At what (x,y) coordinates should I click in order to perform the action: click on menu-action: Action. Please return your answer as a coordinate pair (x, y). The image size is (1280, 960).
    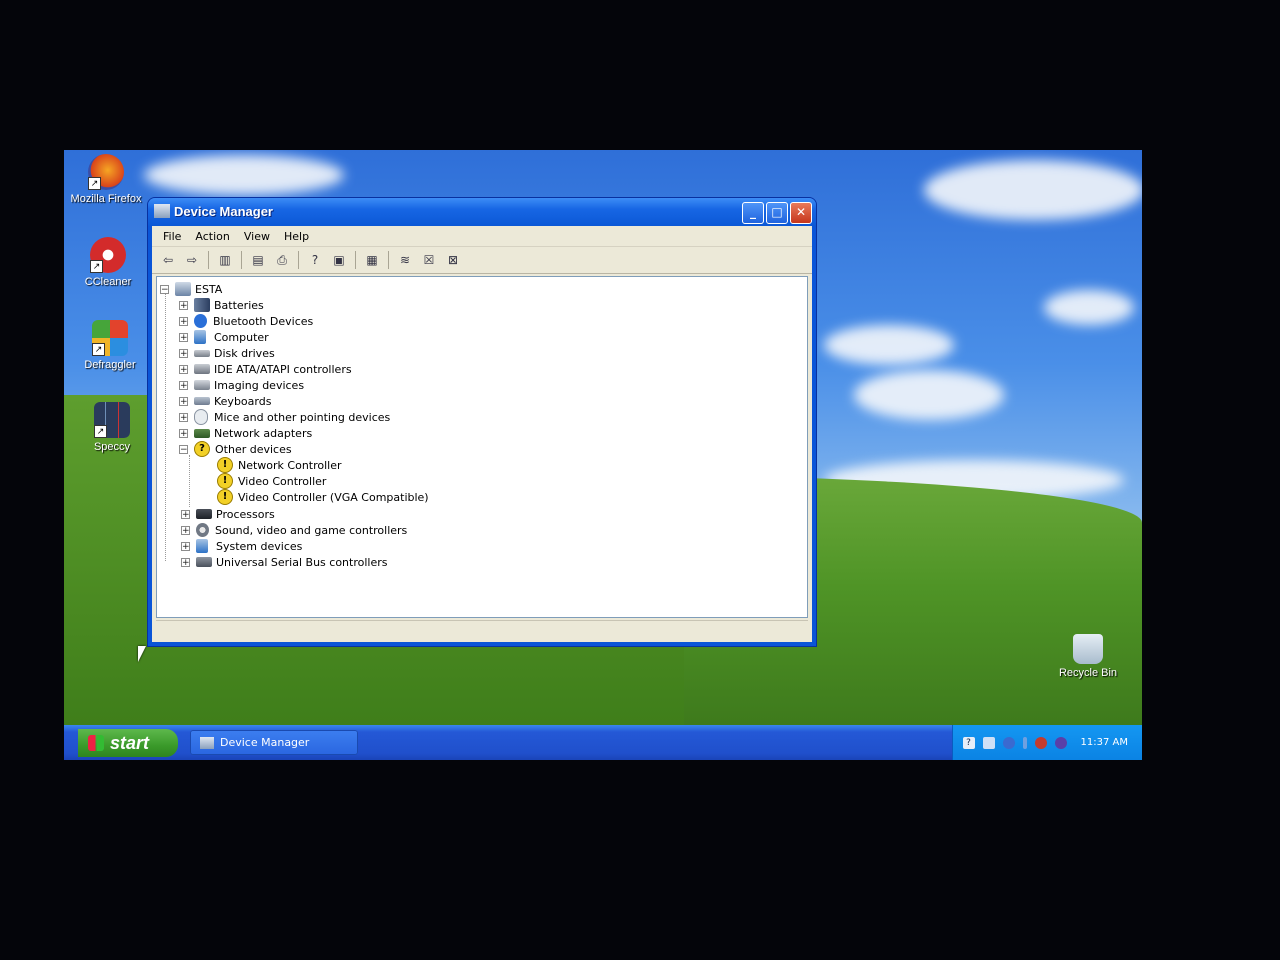
    Looking at the image, I should click on (212, 236).